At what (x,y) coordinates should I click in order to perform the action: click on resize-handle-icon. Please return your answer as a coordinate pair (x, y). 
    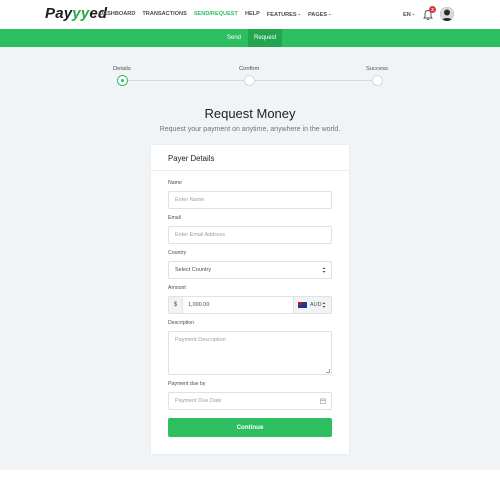
    Looking at the image, I should click on (328, 371).